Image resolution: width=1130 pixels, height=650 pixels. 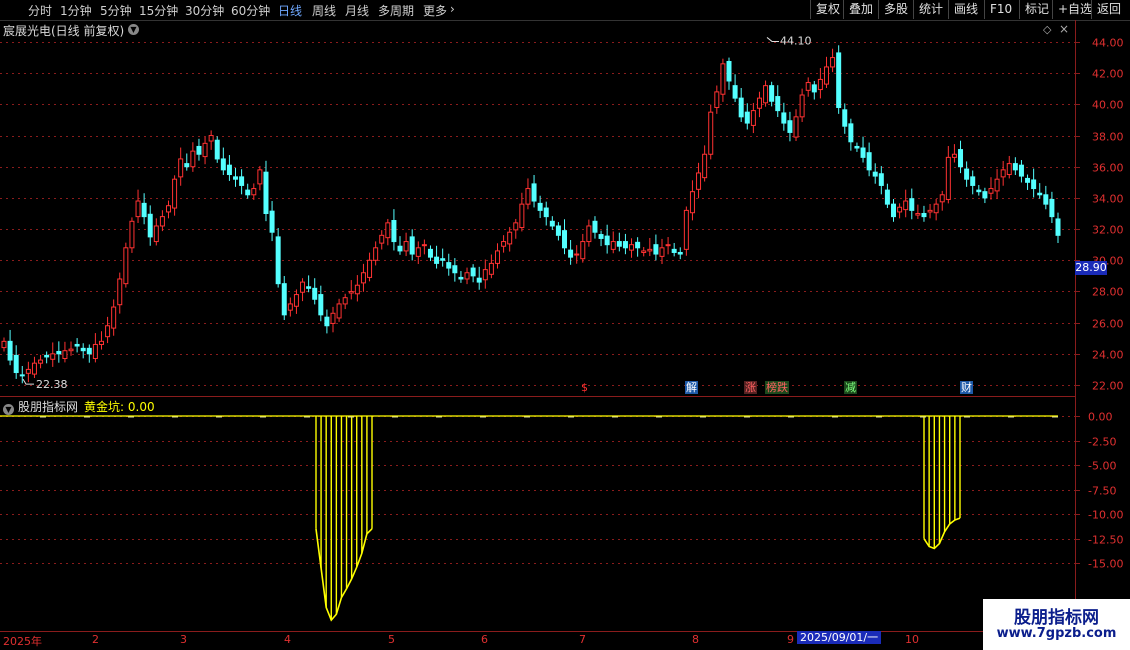 What do you see at coordinates (695, 639) in the screenshot?
I see `x-axis-label: 8` at bounding box center [695, 639].